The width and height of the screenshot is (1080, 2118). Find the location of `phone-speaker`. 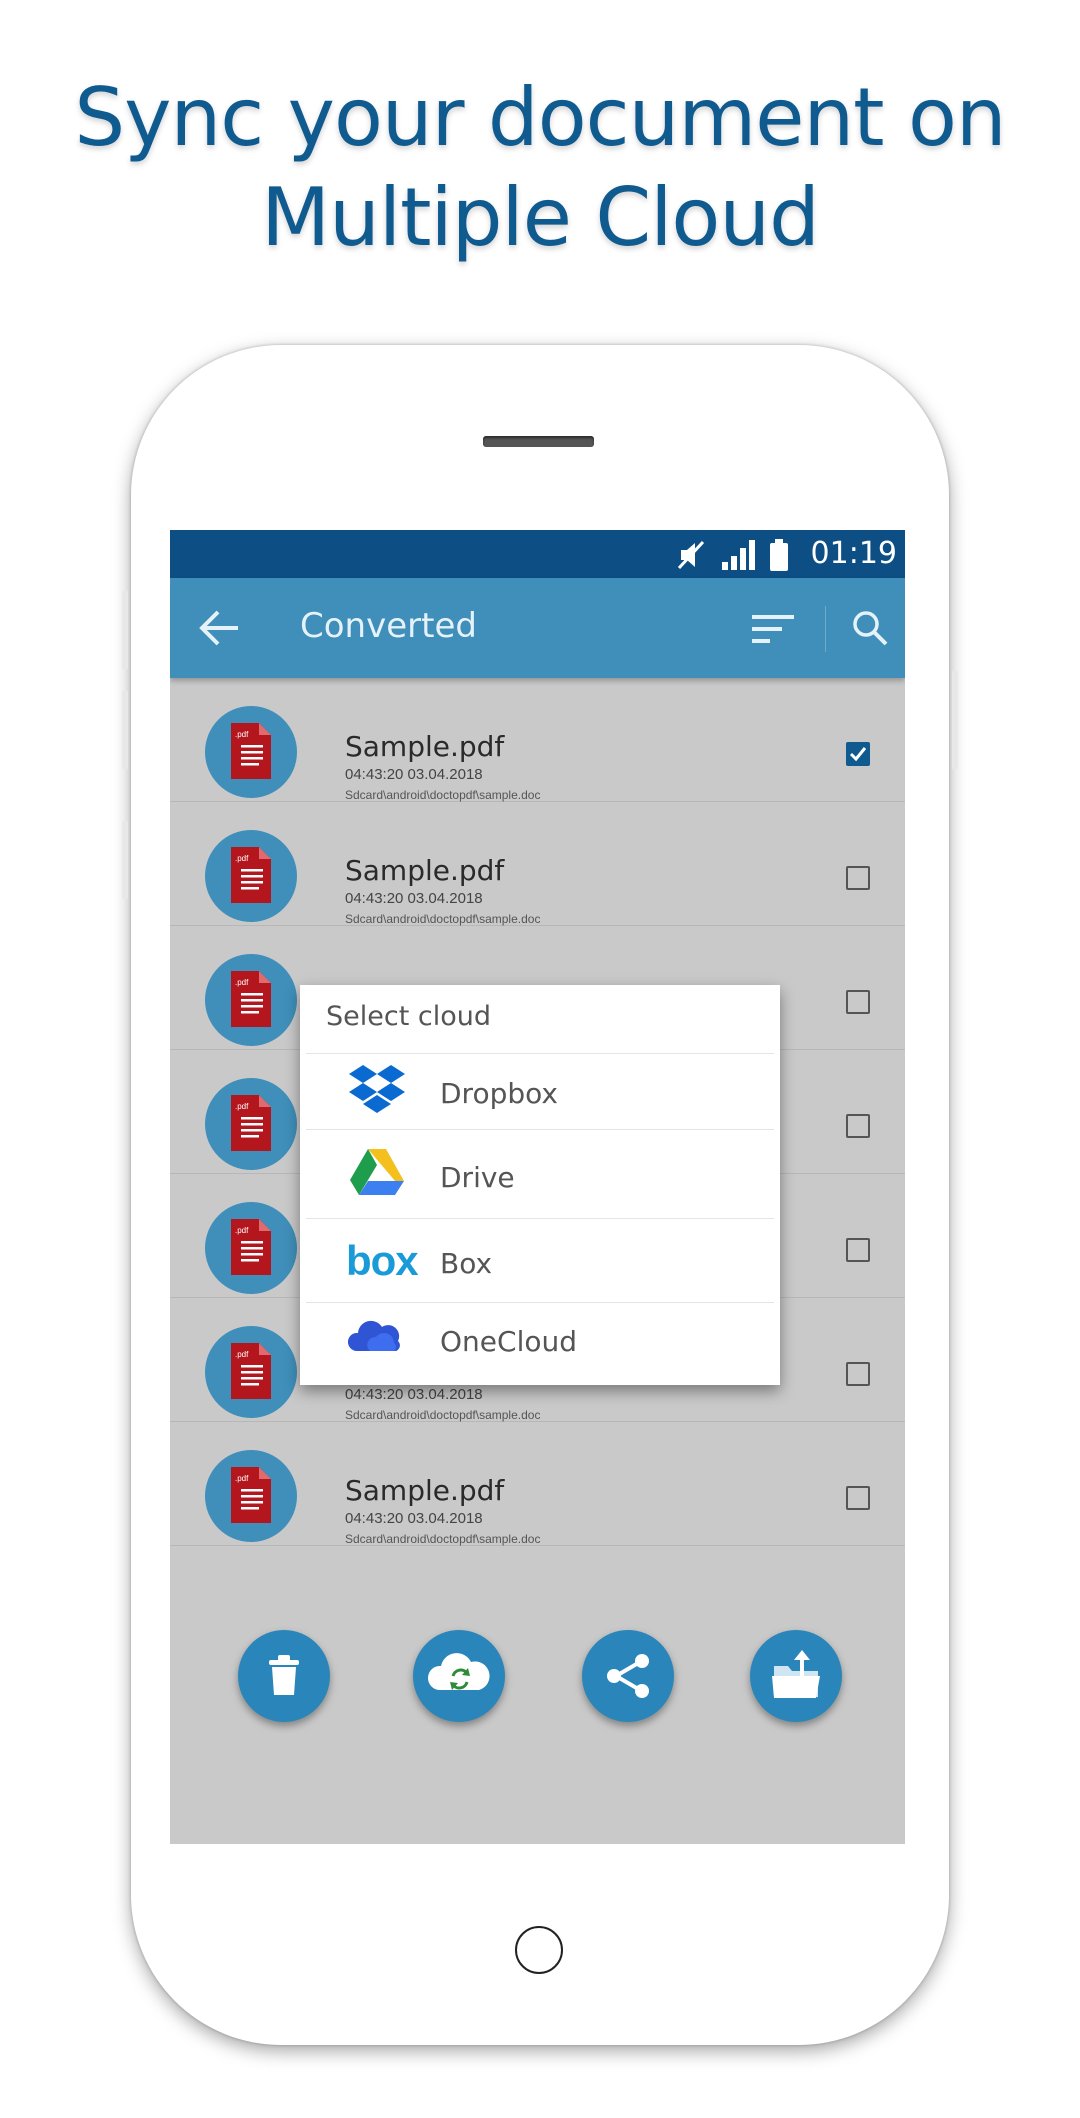

phone-speaker is located at coordinates (538, 441).